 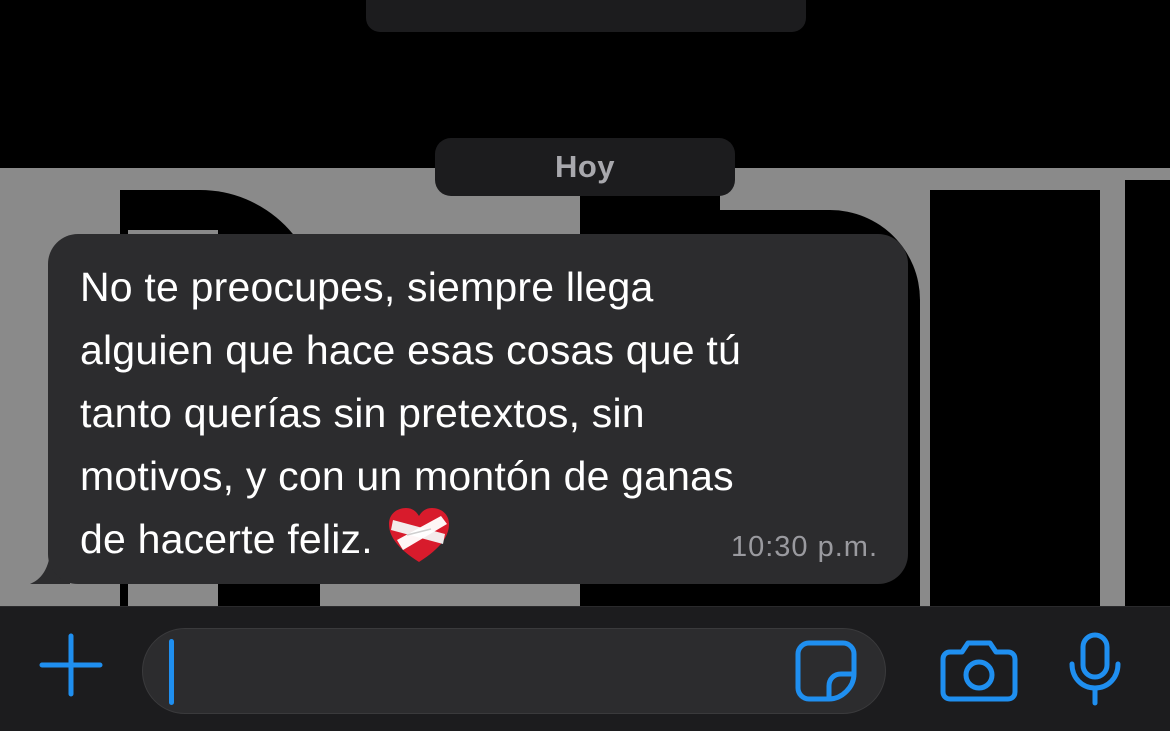 I want to click on text-caret, so click(x=171, y=672).